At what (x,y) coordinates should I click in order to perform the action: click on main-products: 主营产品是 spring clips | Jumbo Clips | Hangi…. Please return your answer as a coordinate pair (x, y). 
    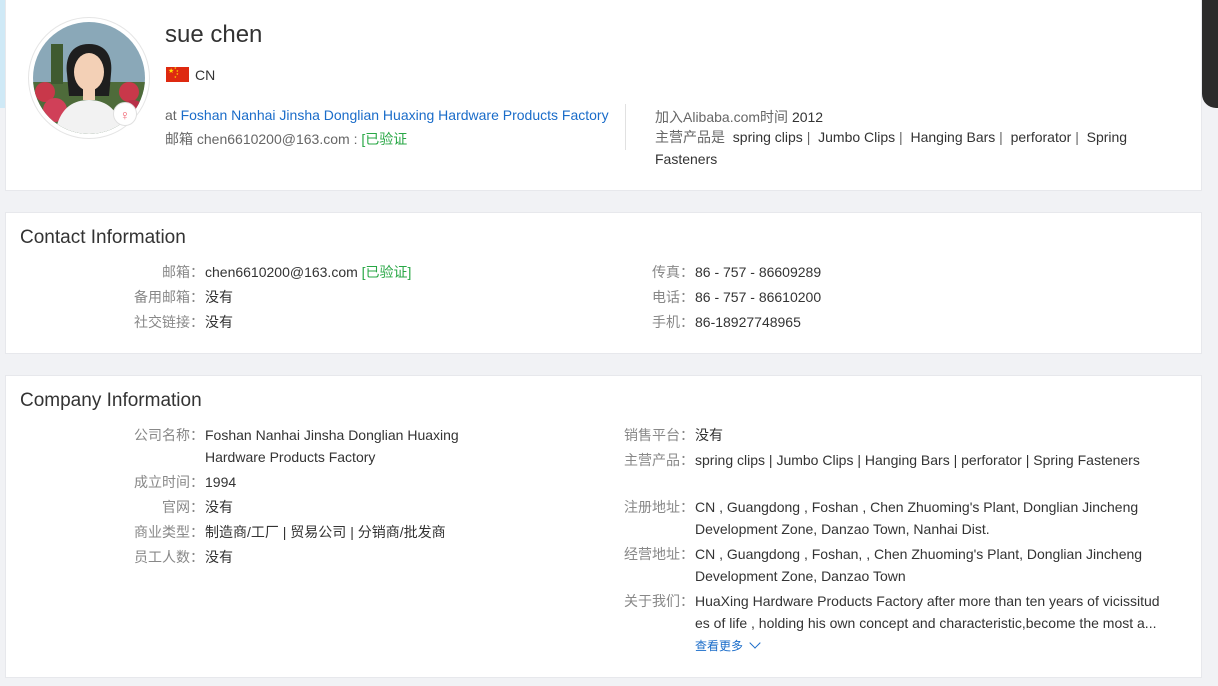
    Looking at the image, I should click on (891, 148).